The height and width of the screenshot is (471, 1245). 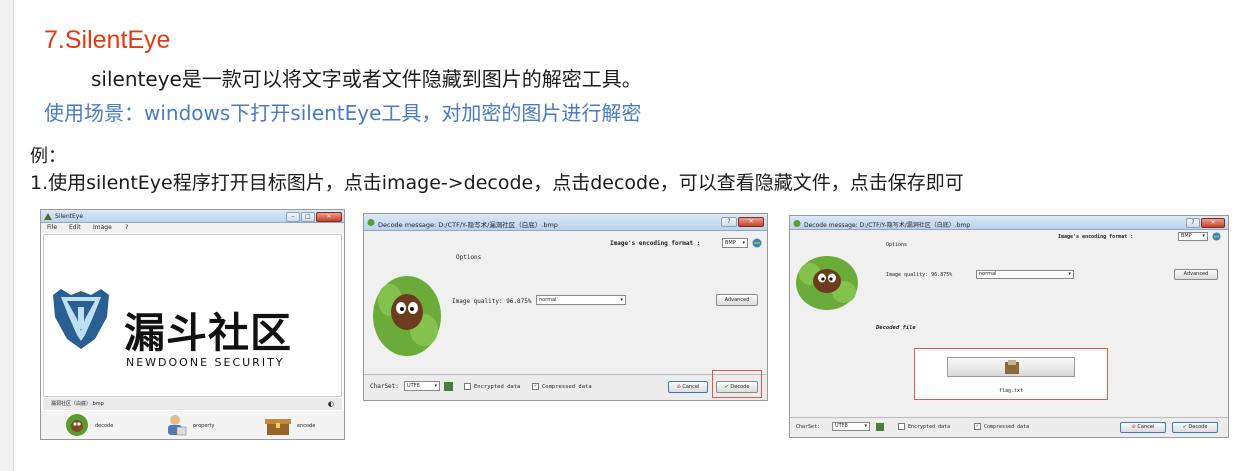 I want to click on decode-icon, so click(x=77, y=425).